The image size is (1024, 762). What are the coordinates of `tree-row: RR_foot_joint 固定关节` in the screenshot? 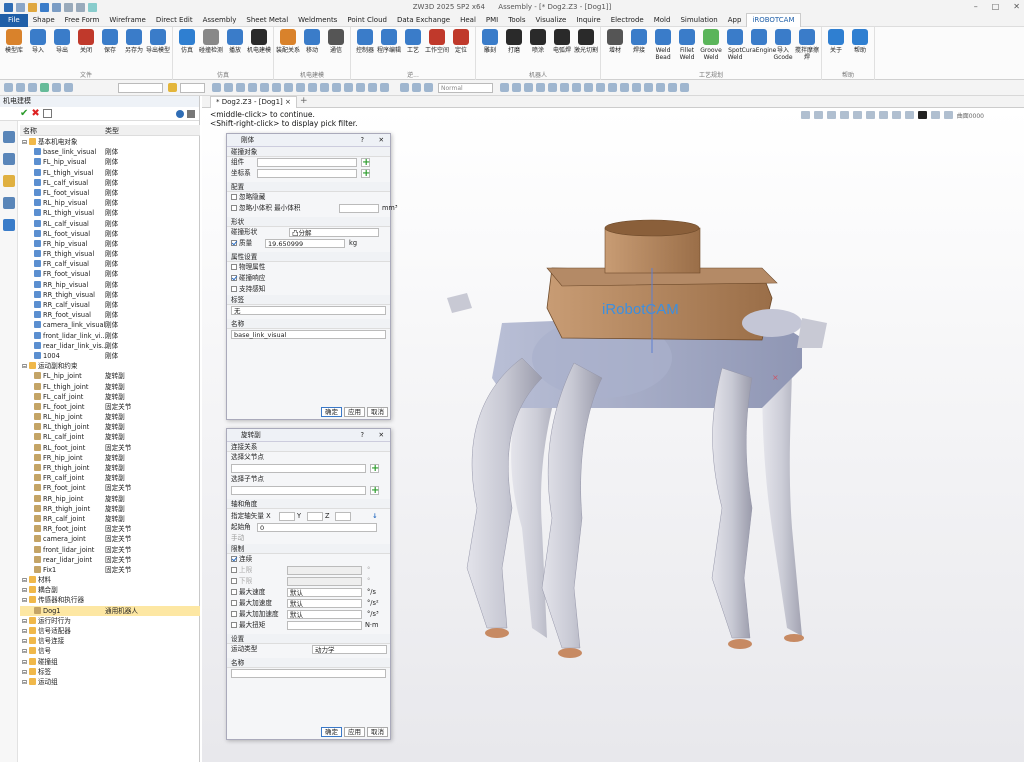 It's located at (110, 529).